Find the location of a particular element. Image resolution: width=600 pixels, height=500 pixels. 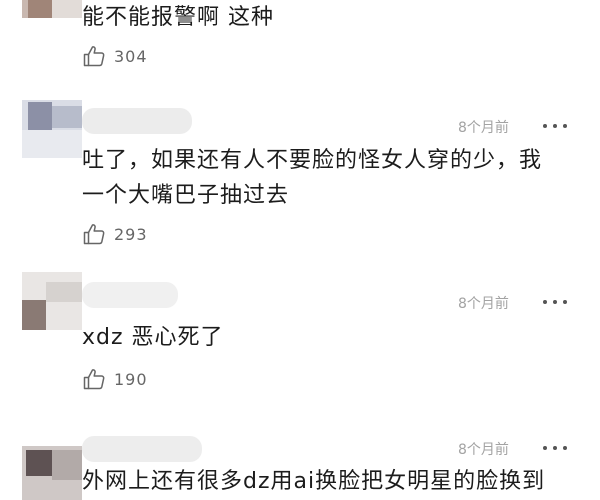

comment-text-line: 一个大嘴巴子抽过去 is located at coordinates (186, 195).